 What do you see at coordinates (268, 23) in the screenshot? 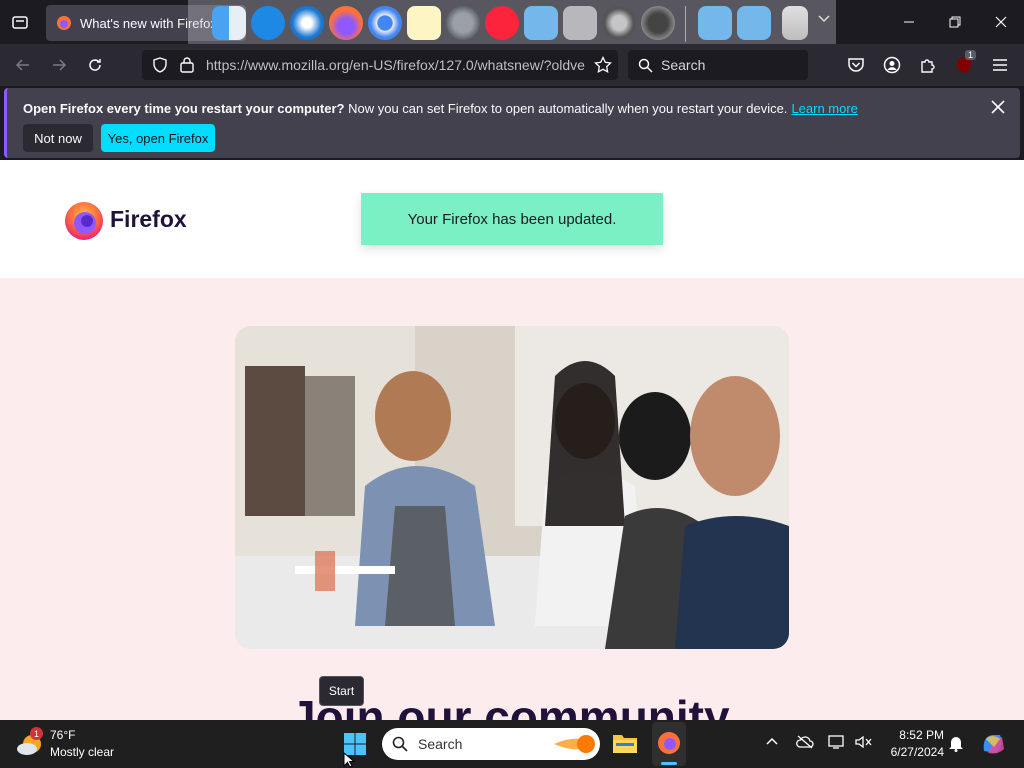
I see `app-store-icon` at bounding box center [268, 23].